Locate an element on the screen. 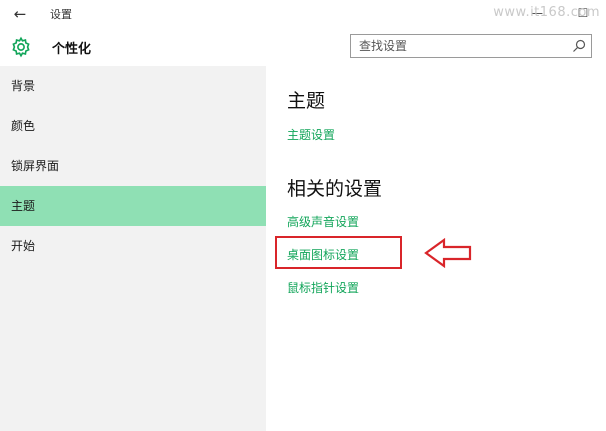  watermark: www.it168.com is located at coordinates (546, 12).